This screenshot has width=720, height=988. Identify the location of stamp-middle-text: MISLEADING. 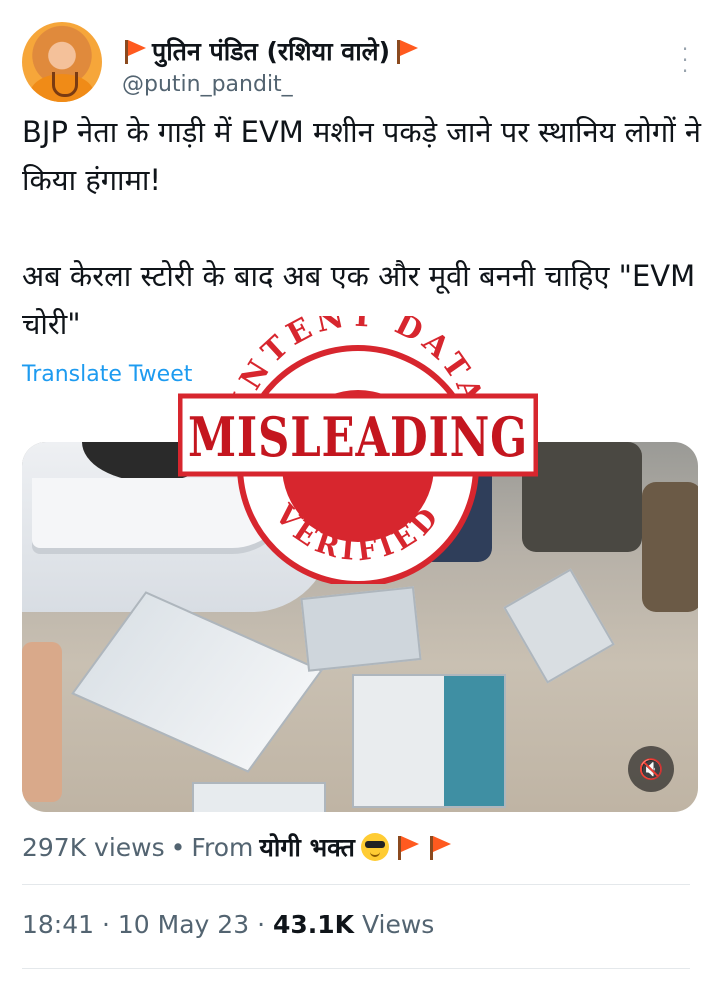
(358, 437).